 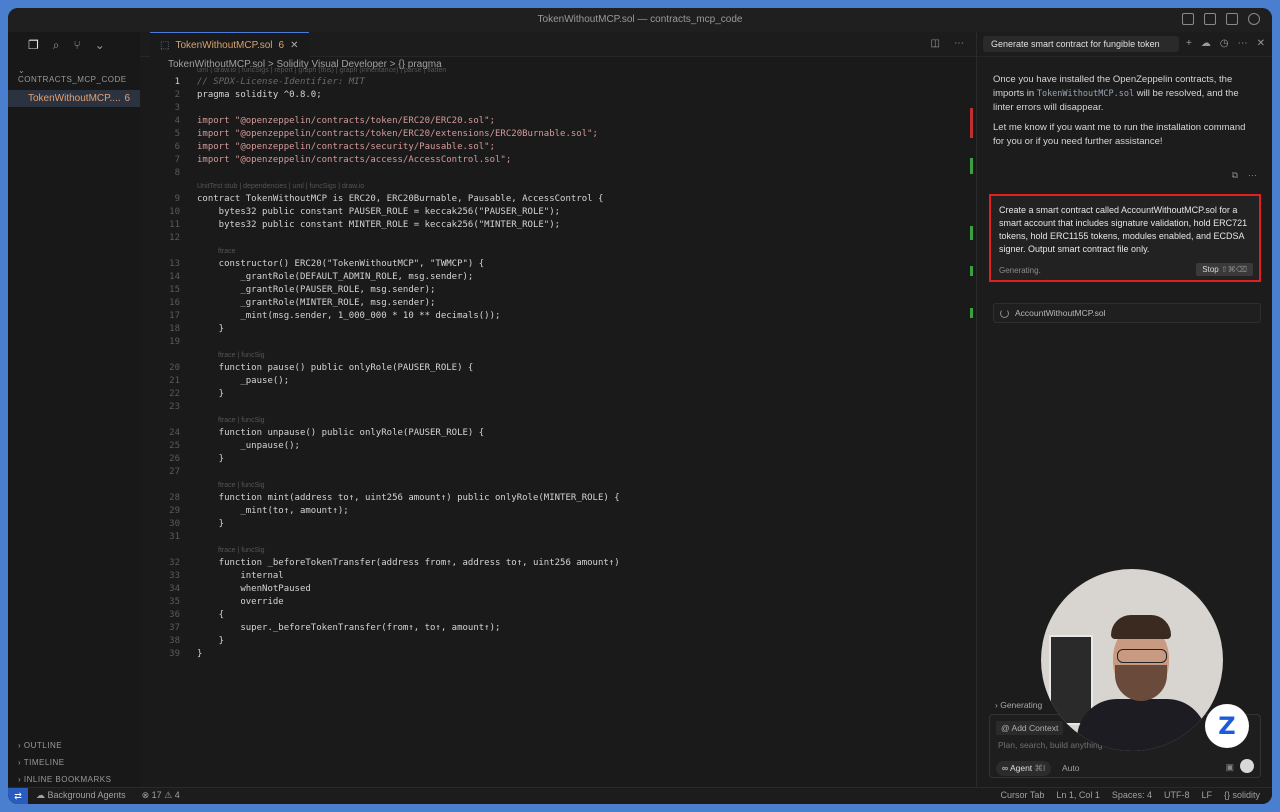 I want to click on image-icon: ▣, so click(x=1229, y=767).